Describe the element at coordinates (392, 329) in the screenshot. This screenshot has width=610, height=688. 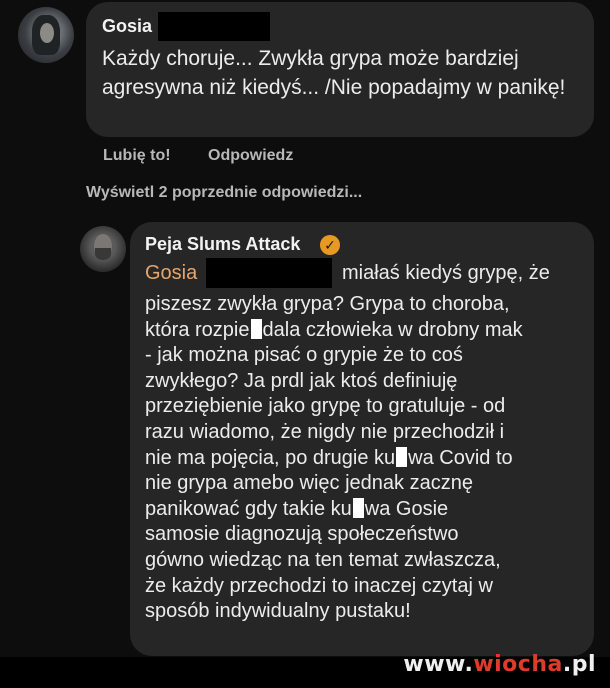
I see `reply-line-part: dala człowieka w drobny mak` at that location.